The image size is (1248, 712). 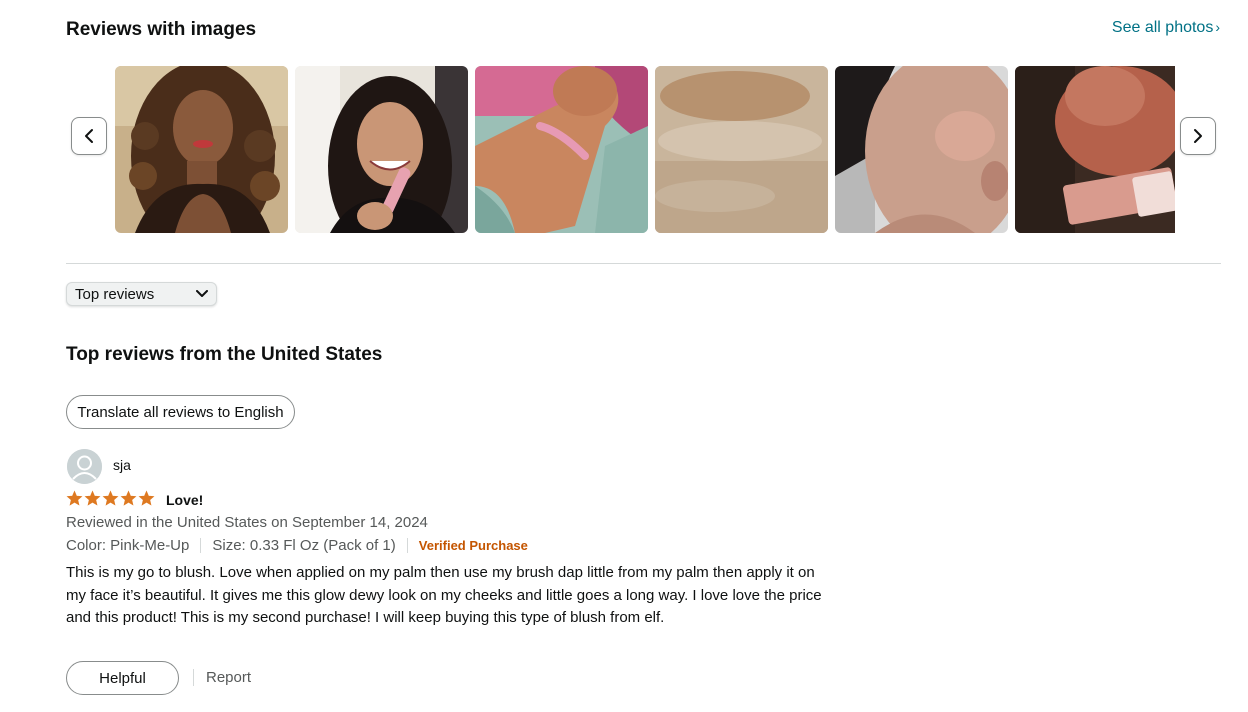 I want to click on verified-purchase-badge: Verified Purchase, so click(x=473, y=545).